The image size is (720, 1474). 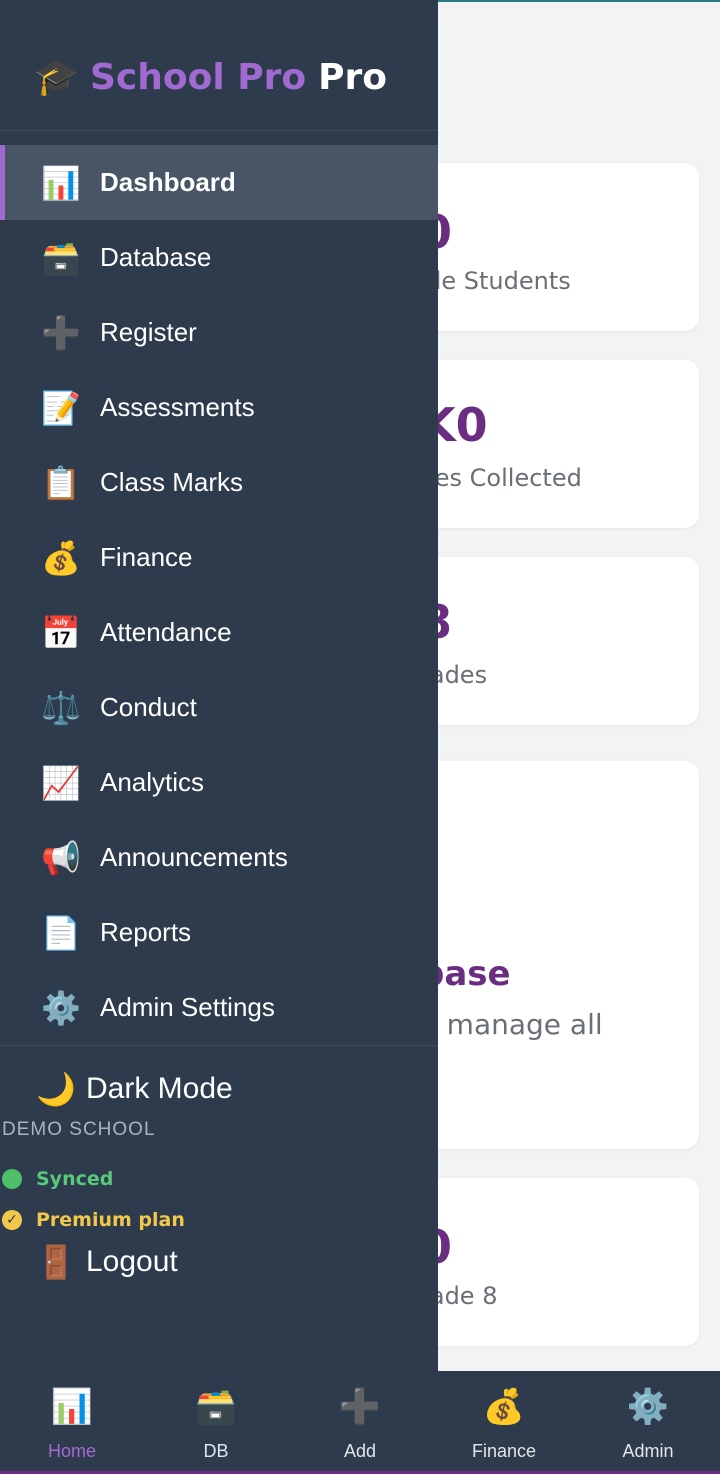 What do you see at coordinates (352, 77) in the screenshot?
I see `brand-suffix: Pro` at bounding box center [352, 77].